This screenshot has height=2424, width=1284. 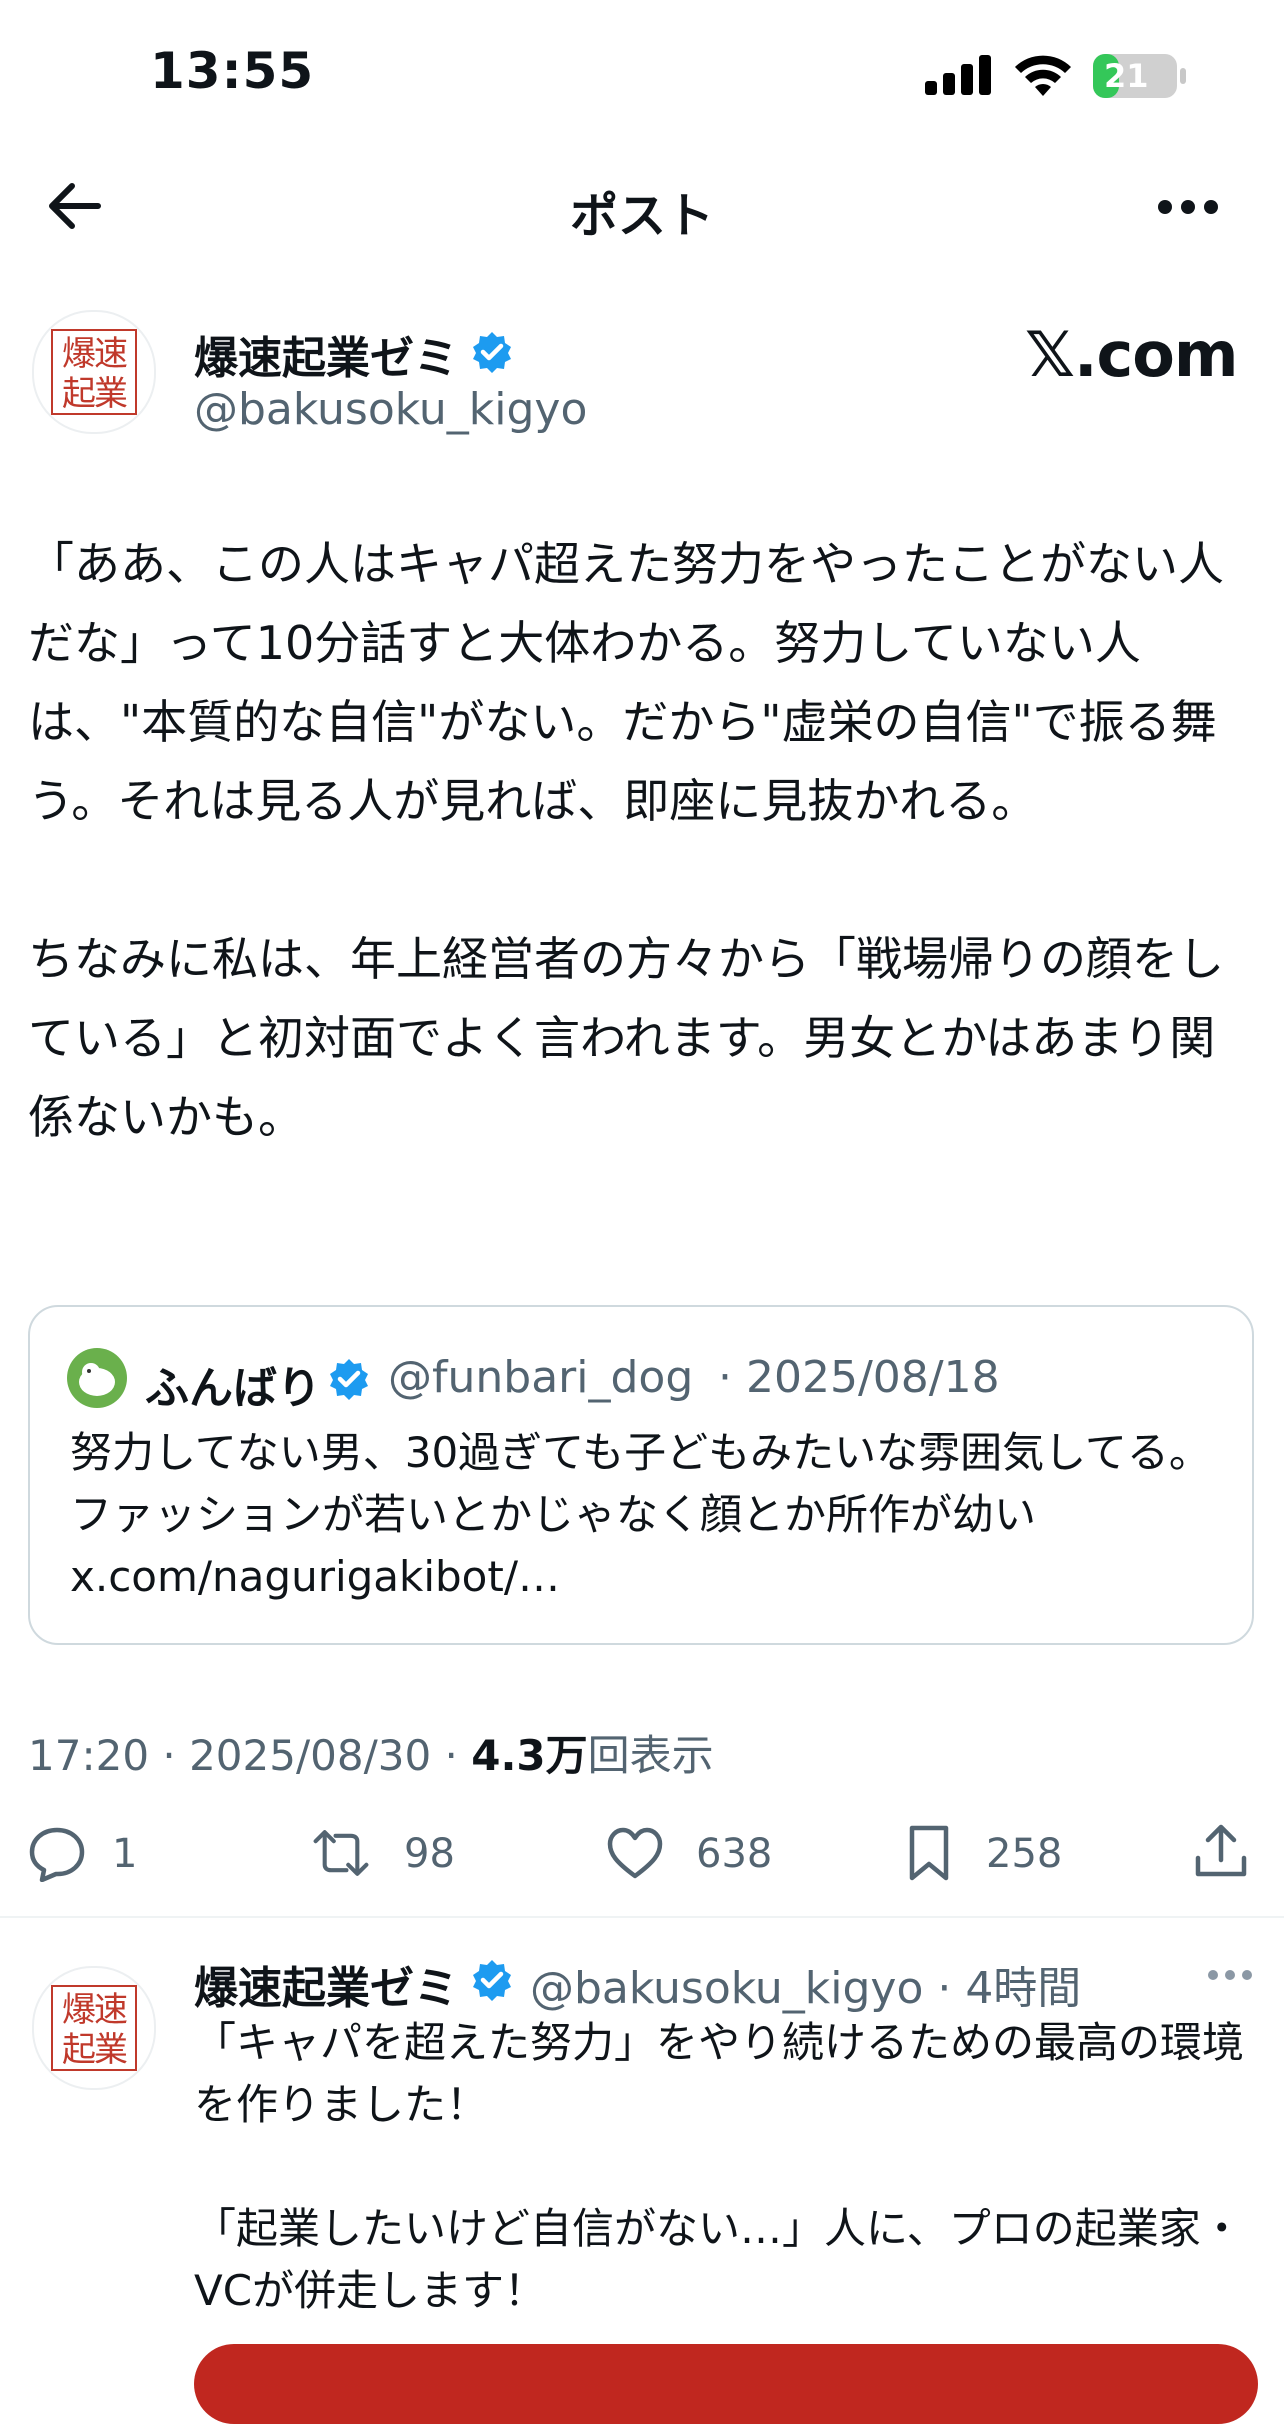 What do you see at coordinates (57, 1853) in the screenshot?
I see `reply-icon` at bounding box center [57, 1853].